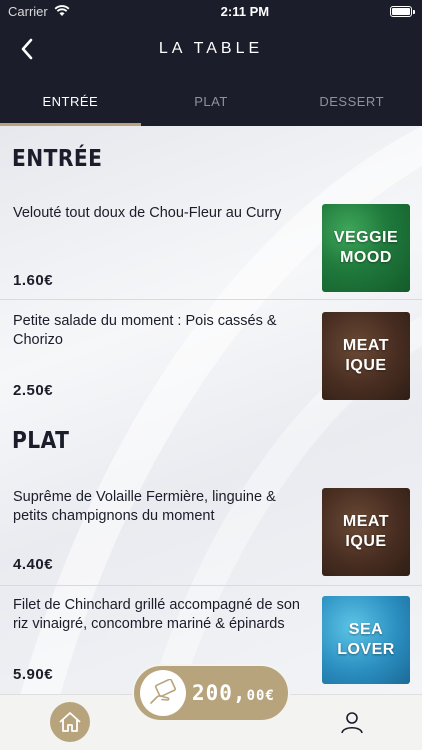 The height and width of the screenshot is (750, 422). What do you see at coordinates (402, 11) in the screenshot?
I see `battery-icon` at bounding box center [402, 11].